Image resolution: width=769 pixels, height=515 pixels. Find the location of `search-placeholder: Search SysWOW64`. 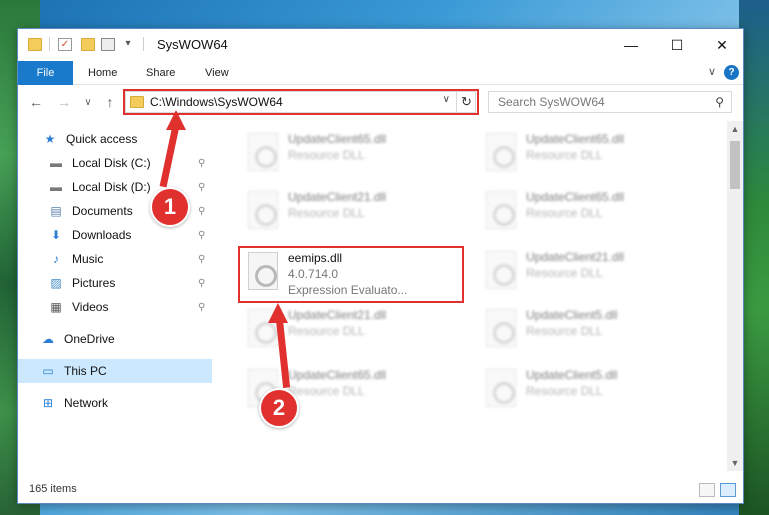

search-placeholder: Search SysWOW64 is located at coordinates (551, 102).